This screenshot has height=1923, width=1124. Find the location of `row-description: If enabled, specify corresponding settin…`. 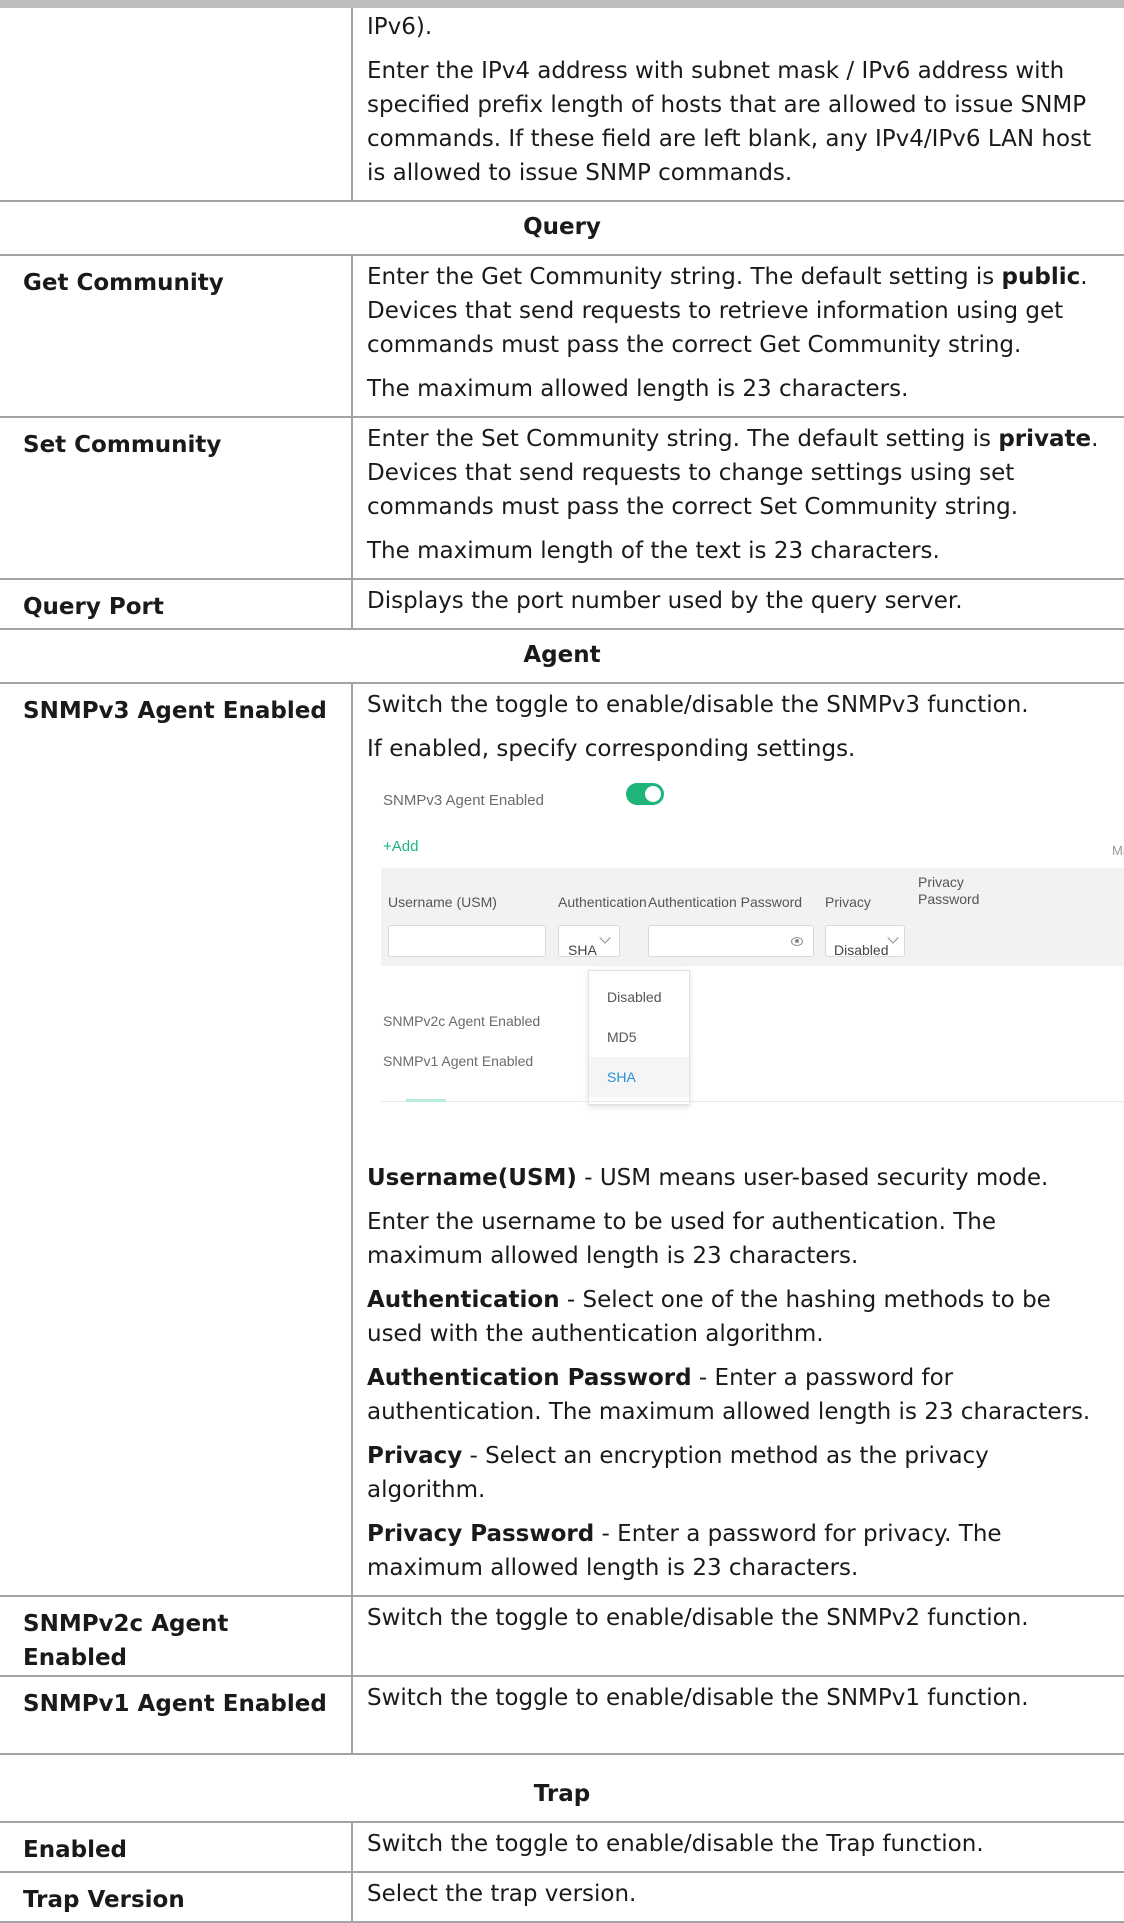

row-description: If enabled, specify corresponding settin… is located at coordinates (611, 749).